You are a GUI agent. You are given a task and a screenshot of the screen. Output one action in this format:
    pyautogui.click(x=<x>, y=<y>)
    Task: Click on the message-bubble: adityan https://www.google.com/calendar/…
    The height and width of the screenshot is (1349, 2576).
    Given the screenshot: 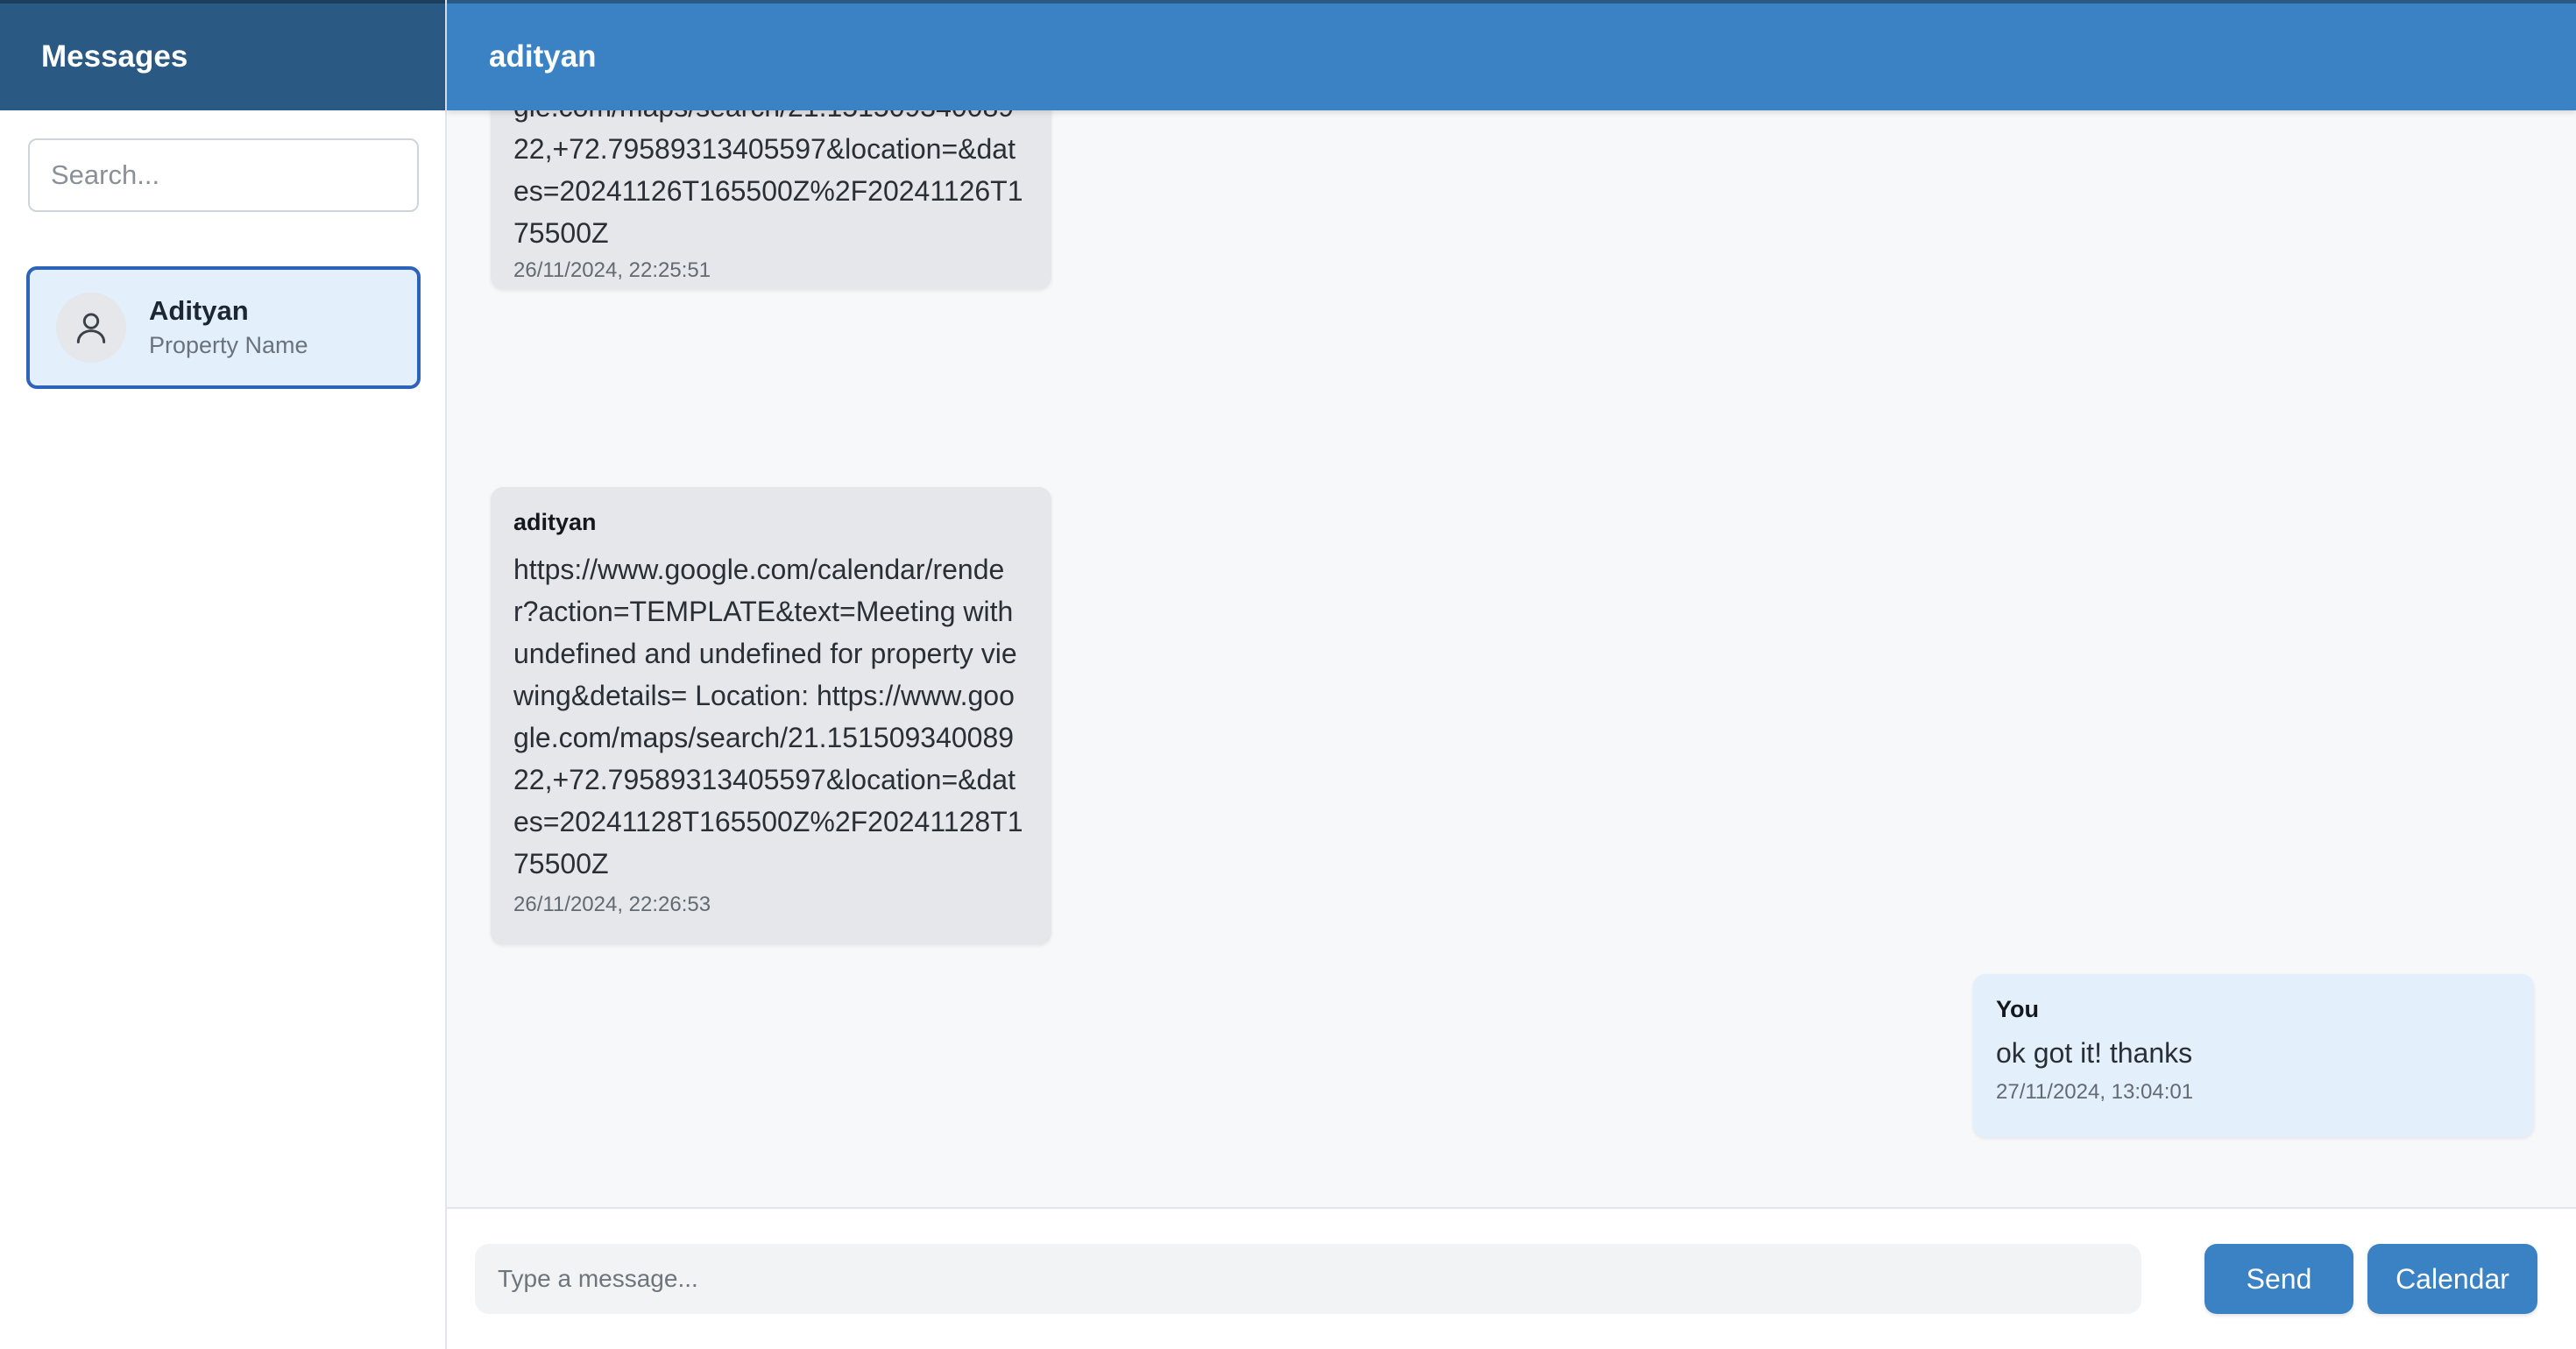 What is the action you would take?
    pyautogui.click(x=771, y=715)
    